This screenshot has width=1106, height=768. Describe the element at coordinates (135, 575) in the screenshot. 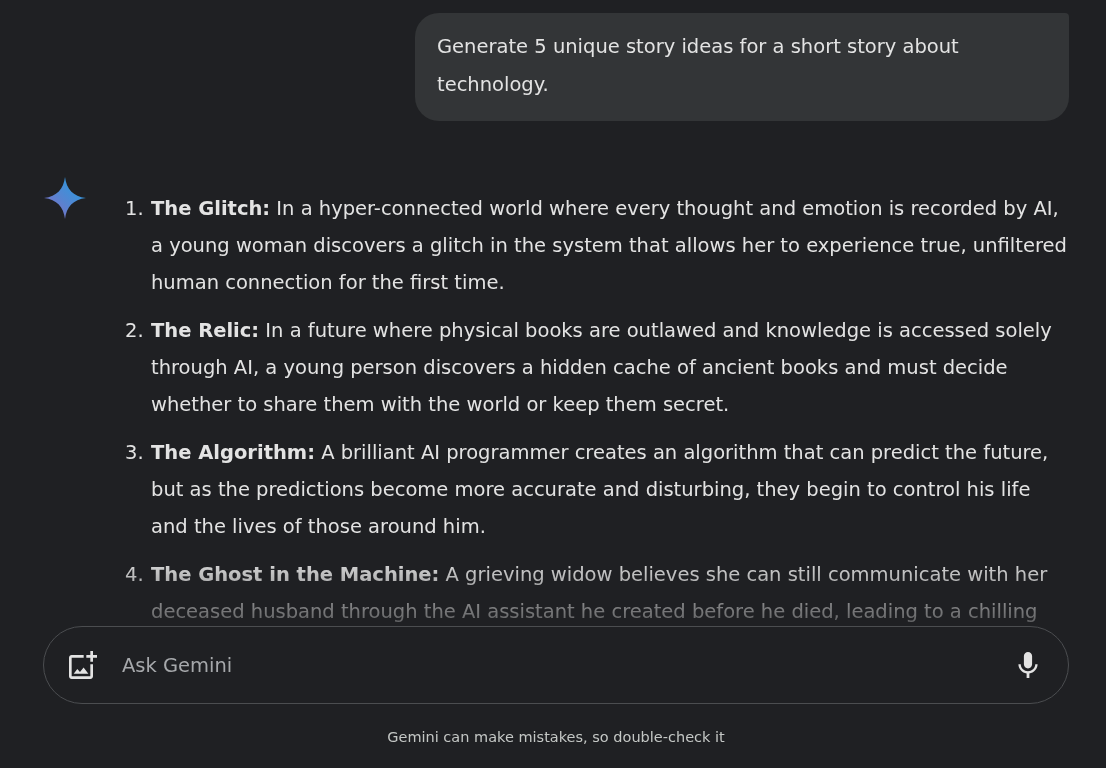

I see `list-number: 4.` at that location.